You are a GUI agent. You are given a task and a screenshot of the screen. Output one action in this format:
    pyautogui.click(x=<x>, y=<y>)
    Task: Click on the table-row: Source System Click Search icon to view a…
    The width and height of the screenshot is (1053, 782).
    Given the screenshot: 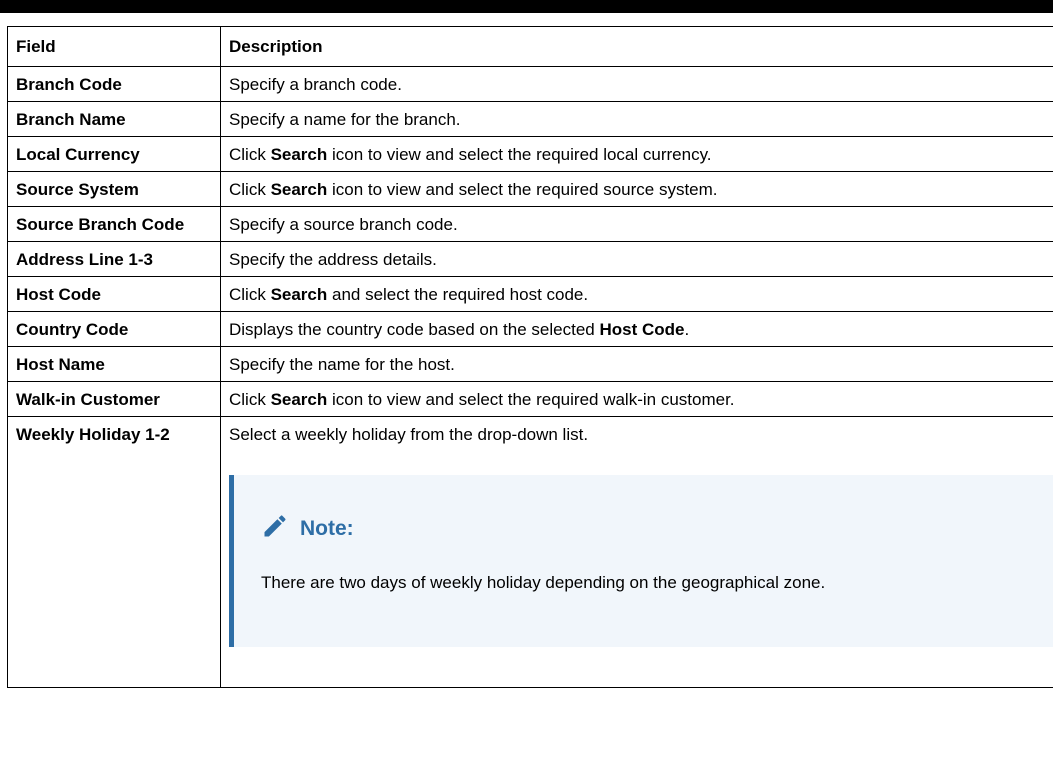 What is the action you would take?
    pyautogui.click(x=530, y=189)
    